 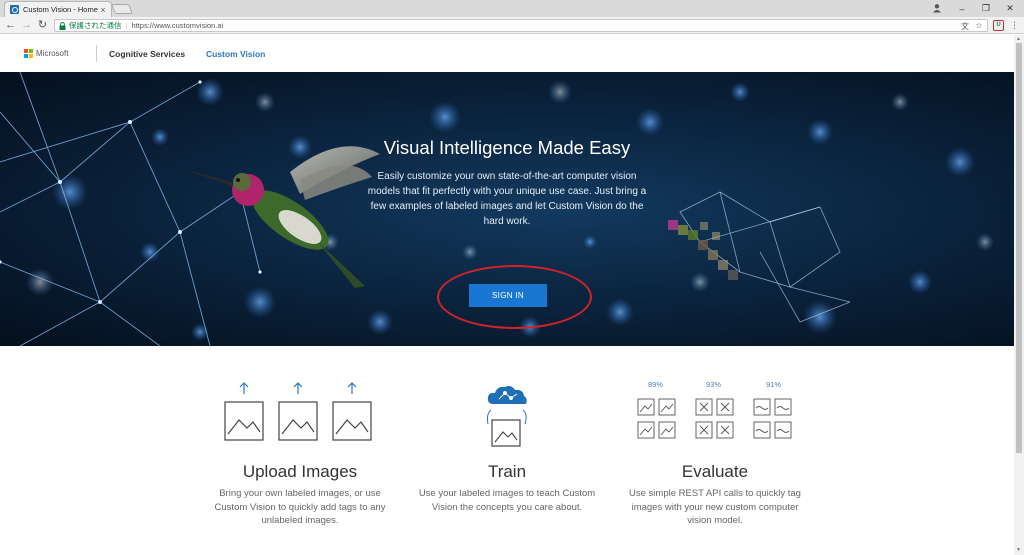 What do you see at coordinates (281, 217) in the screenshot?
I see `hummingbird-illustration` at bounding box center [281, 217].